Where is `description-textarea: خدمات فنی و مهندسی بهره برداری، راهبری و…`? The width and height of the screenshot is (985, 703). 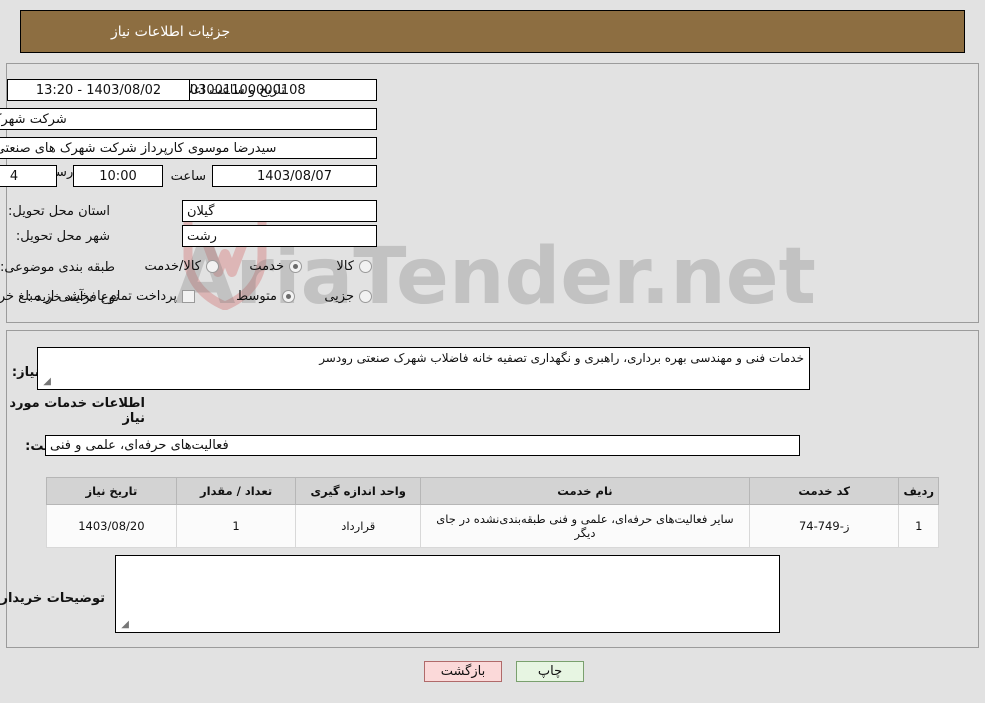 description-textarea: خدمات فنی و مهندسی بهره برداری، راهبری و… is located at coordinates (423, 368).